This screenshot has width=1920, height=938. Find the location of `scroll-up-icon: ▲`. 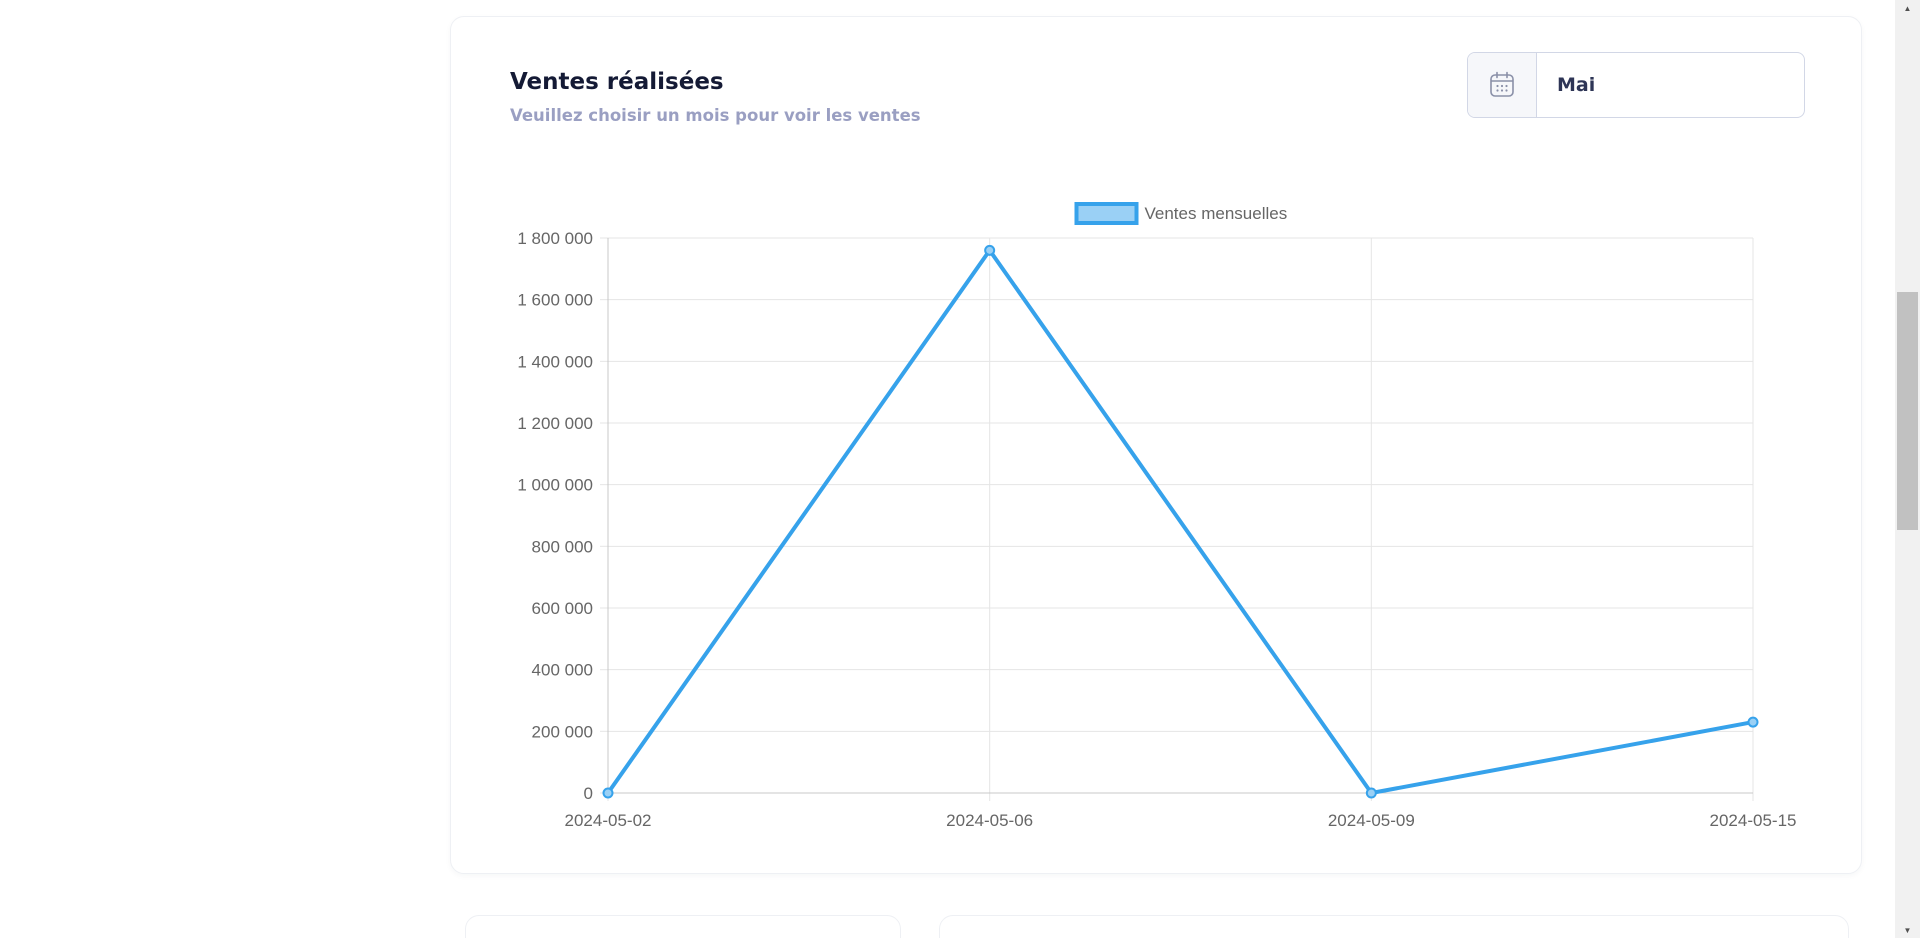

scroll-up-icon: ▲ is located at coordinates (1907, 8).